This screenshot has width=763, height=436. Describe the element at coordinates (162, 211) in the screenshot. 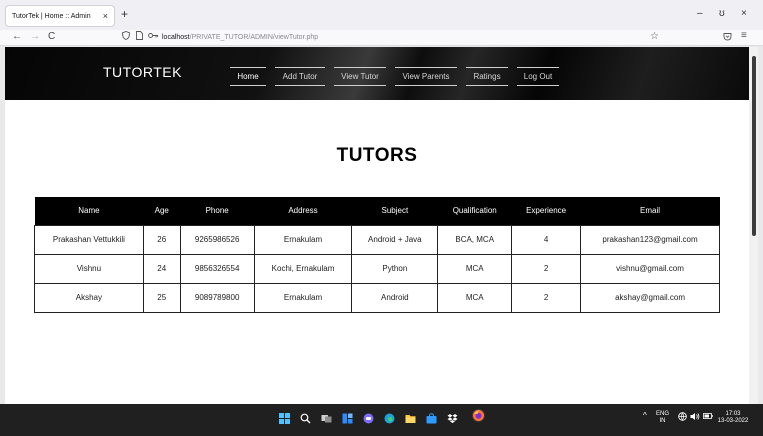

I see `column-header-age: Age` at that location.